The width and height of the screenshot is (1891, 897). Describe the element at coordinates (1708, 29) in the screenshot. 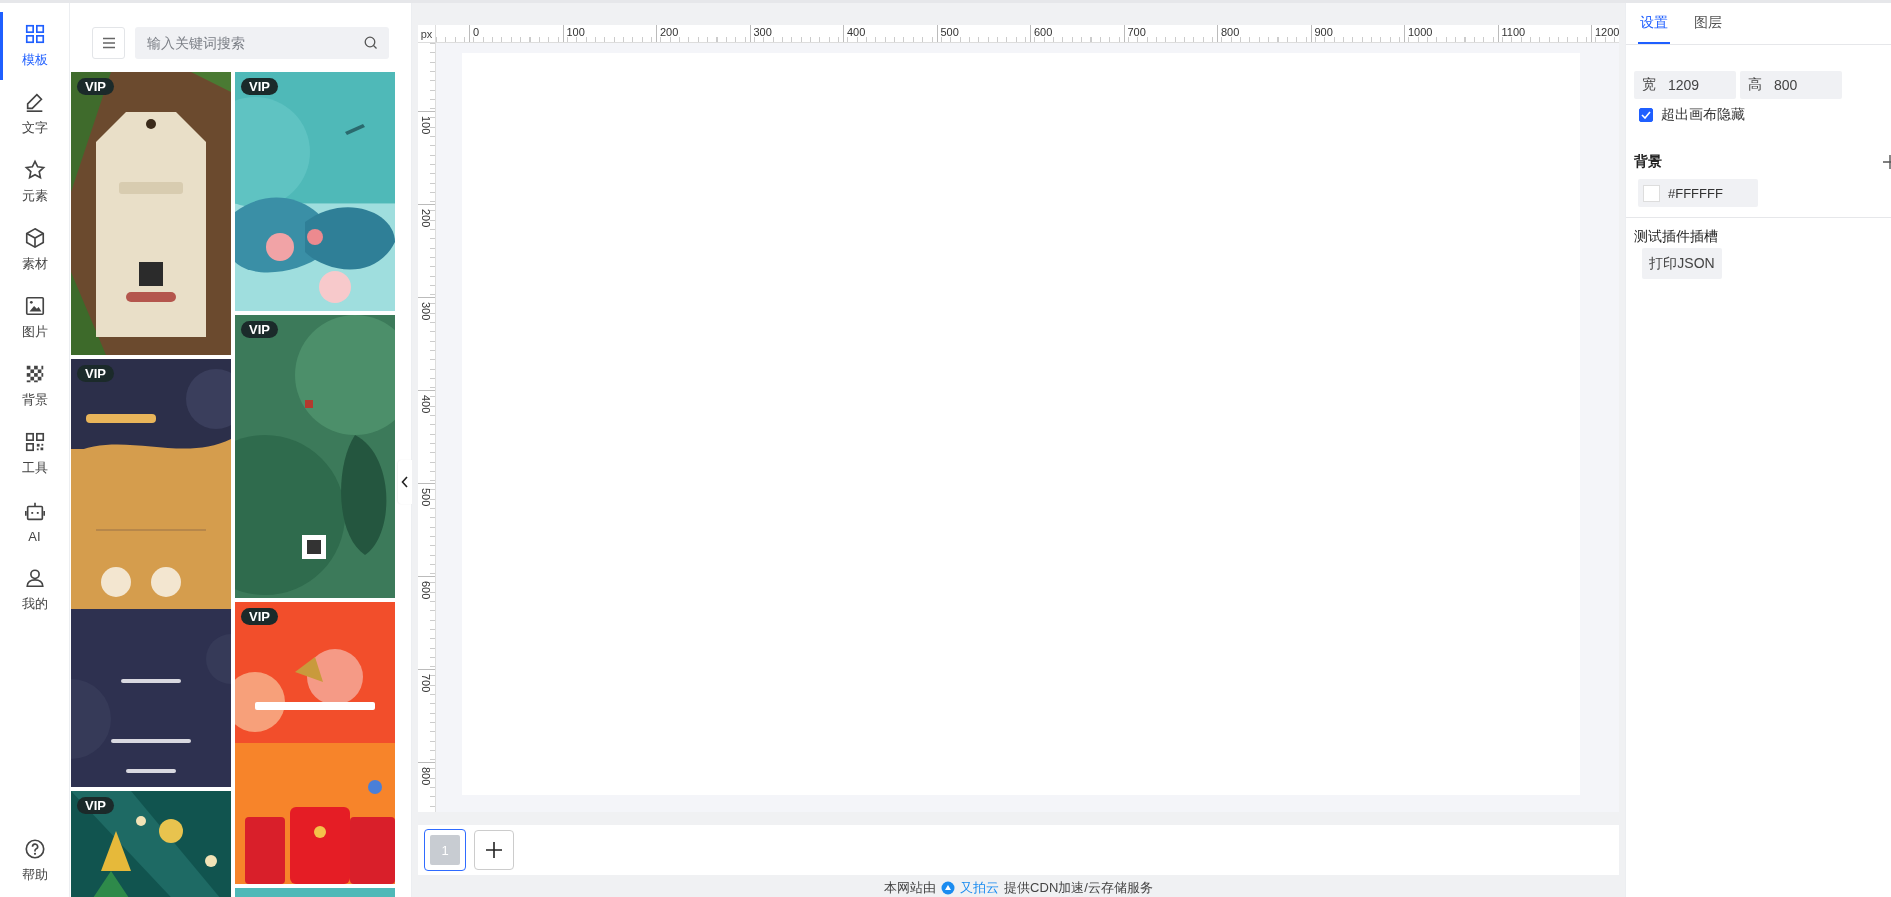

I see `panel-tab: 图层` at that location.